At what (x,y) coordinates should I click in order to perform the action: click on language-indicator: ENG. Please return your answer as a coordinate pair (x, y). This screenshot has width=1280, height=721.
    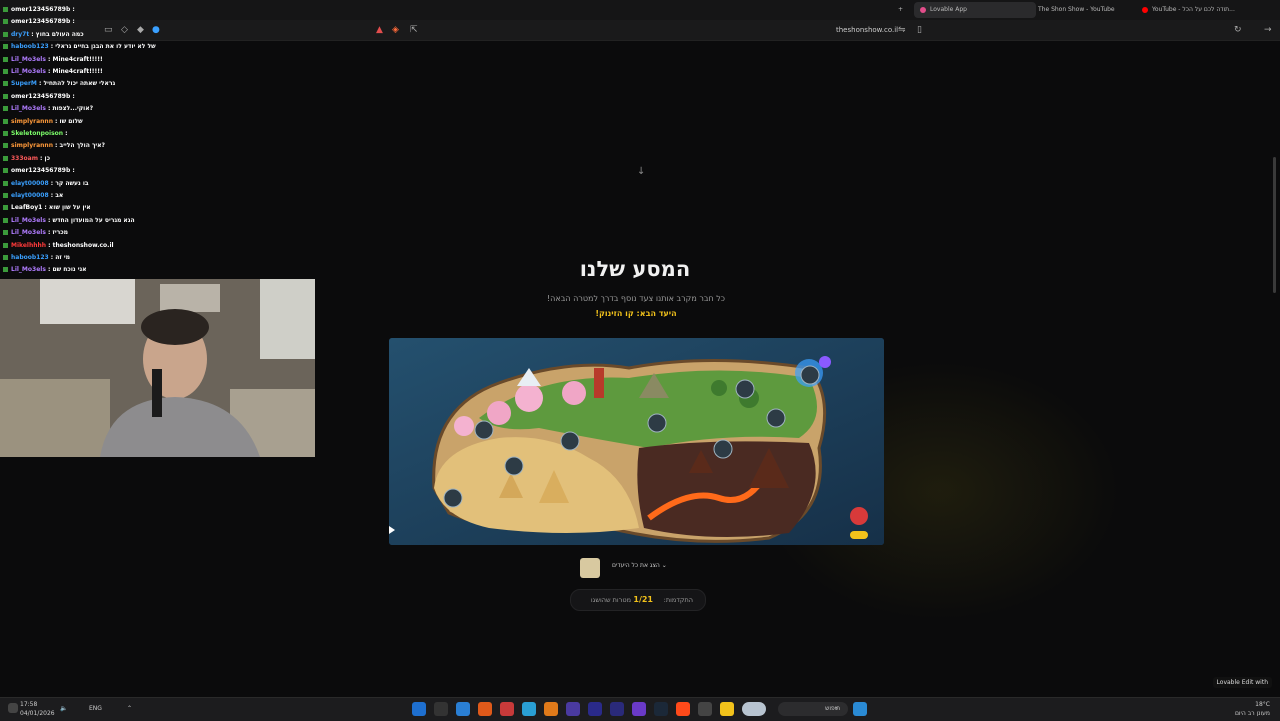
    Looking at the image, I should click on (95, 708).